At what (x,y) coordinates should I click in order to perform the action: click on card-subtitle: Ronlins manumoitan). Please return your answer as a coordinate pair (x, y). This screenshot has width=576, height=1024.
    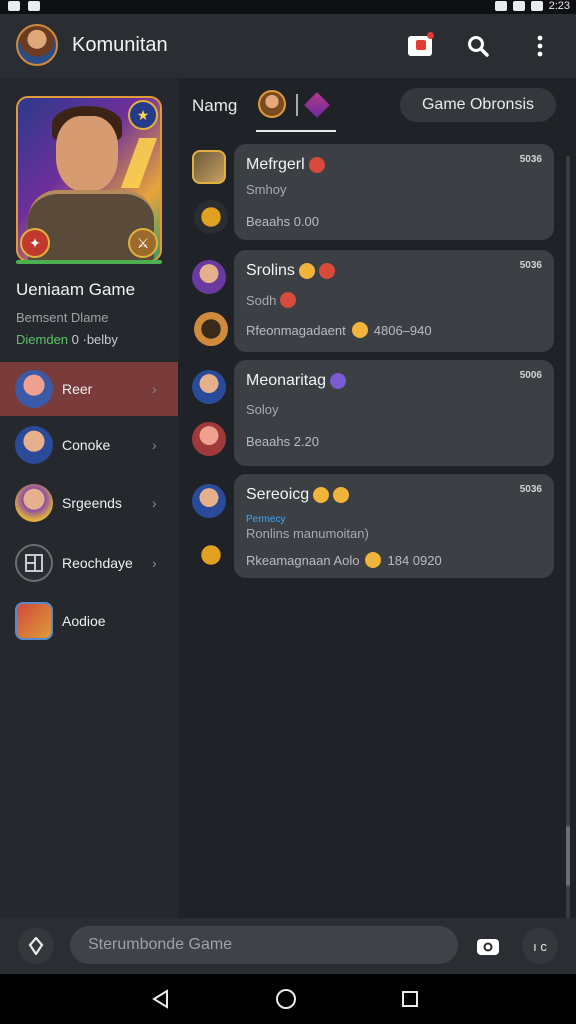
    Looking at the image, I should click on (307, 533).